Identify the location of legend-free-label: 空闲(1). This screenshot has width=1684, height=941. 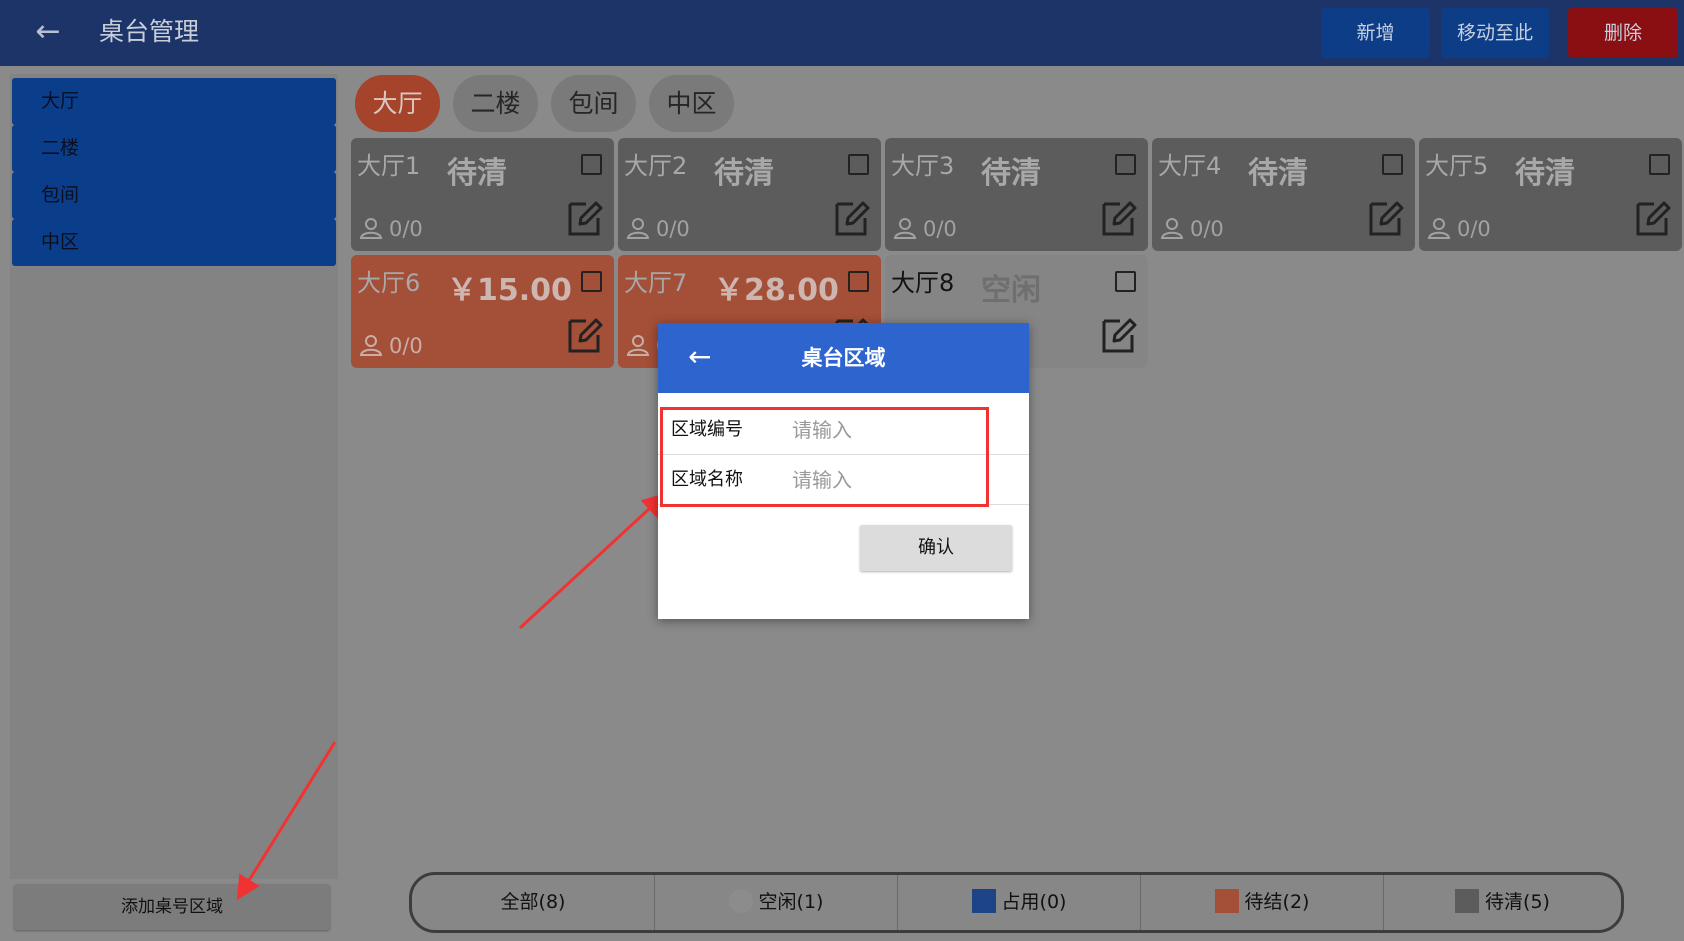
(791, 902).